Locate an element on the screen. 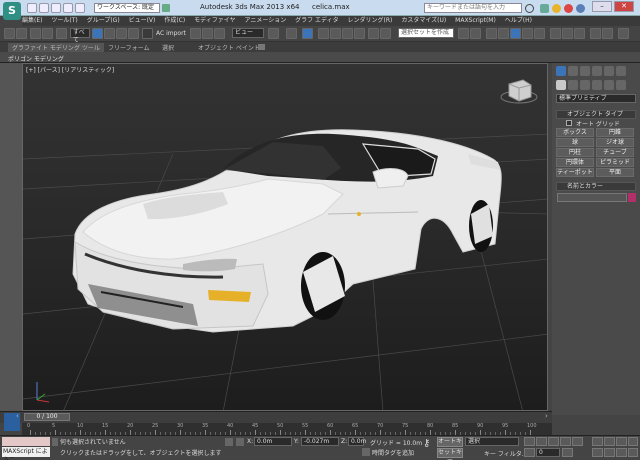  modify-tab-icon is located at coordinates (573, 71).